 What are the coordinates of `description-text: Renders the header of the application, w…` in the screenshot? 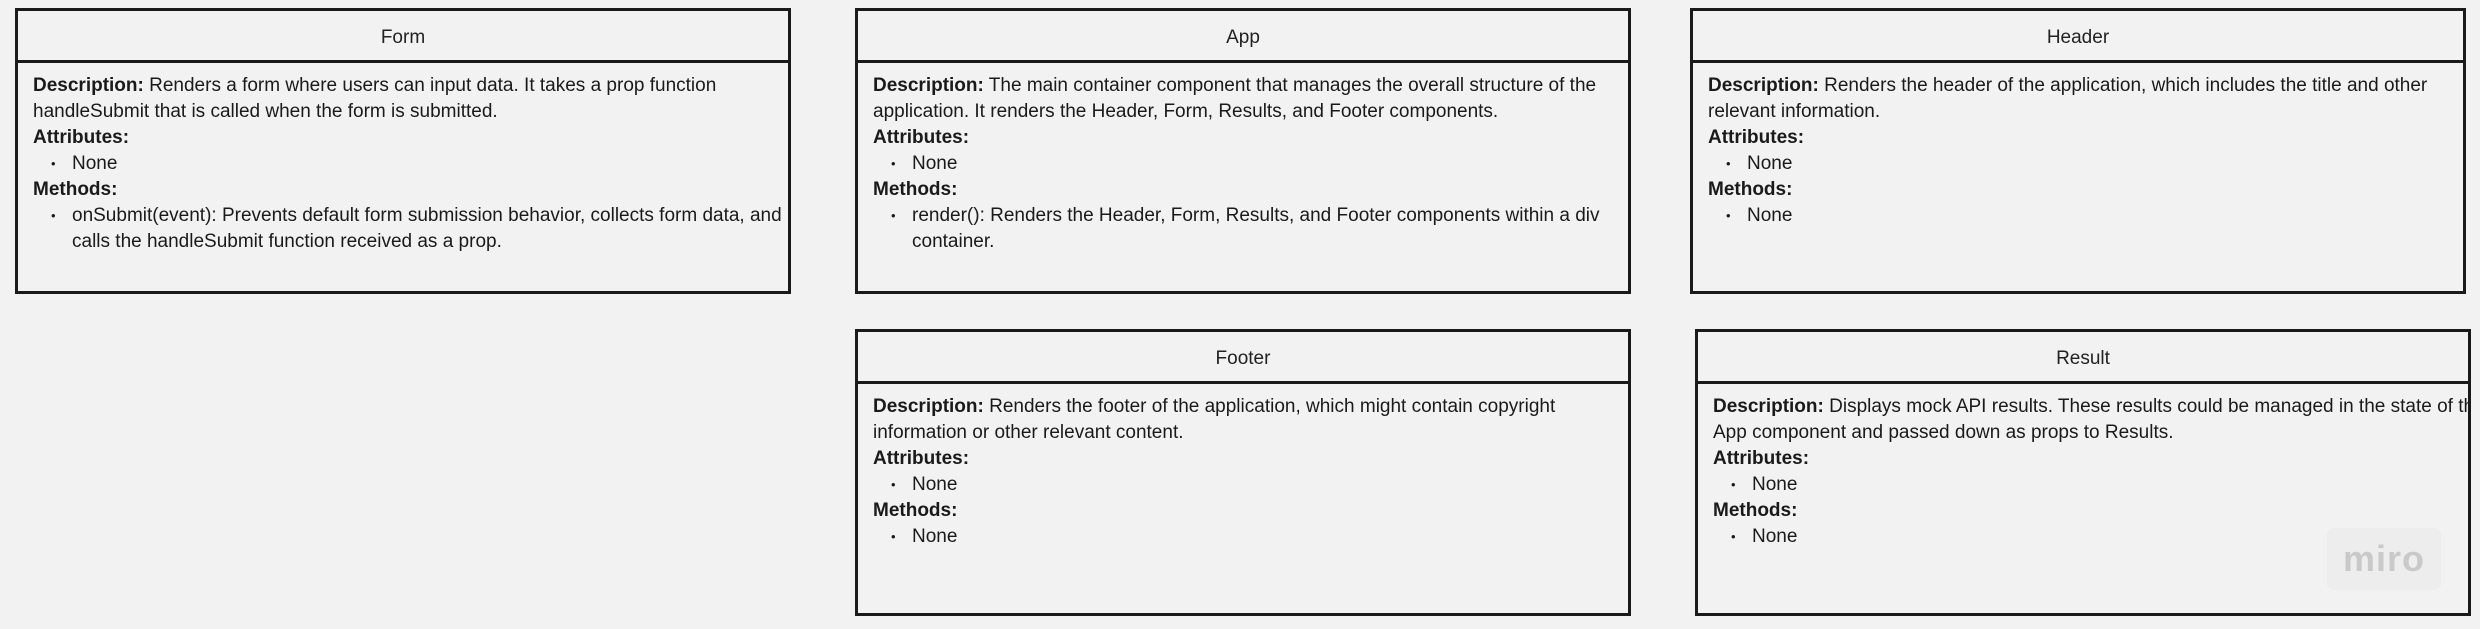 It's located at (2123, 85).